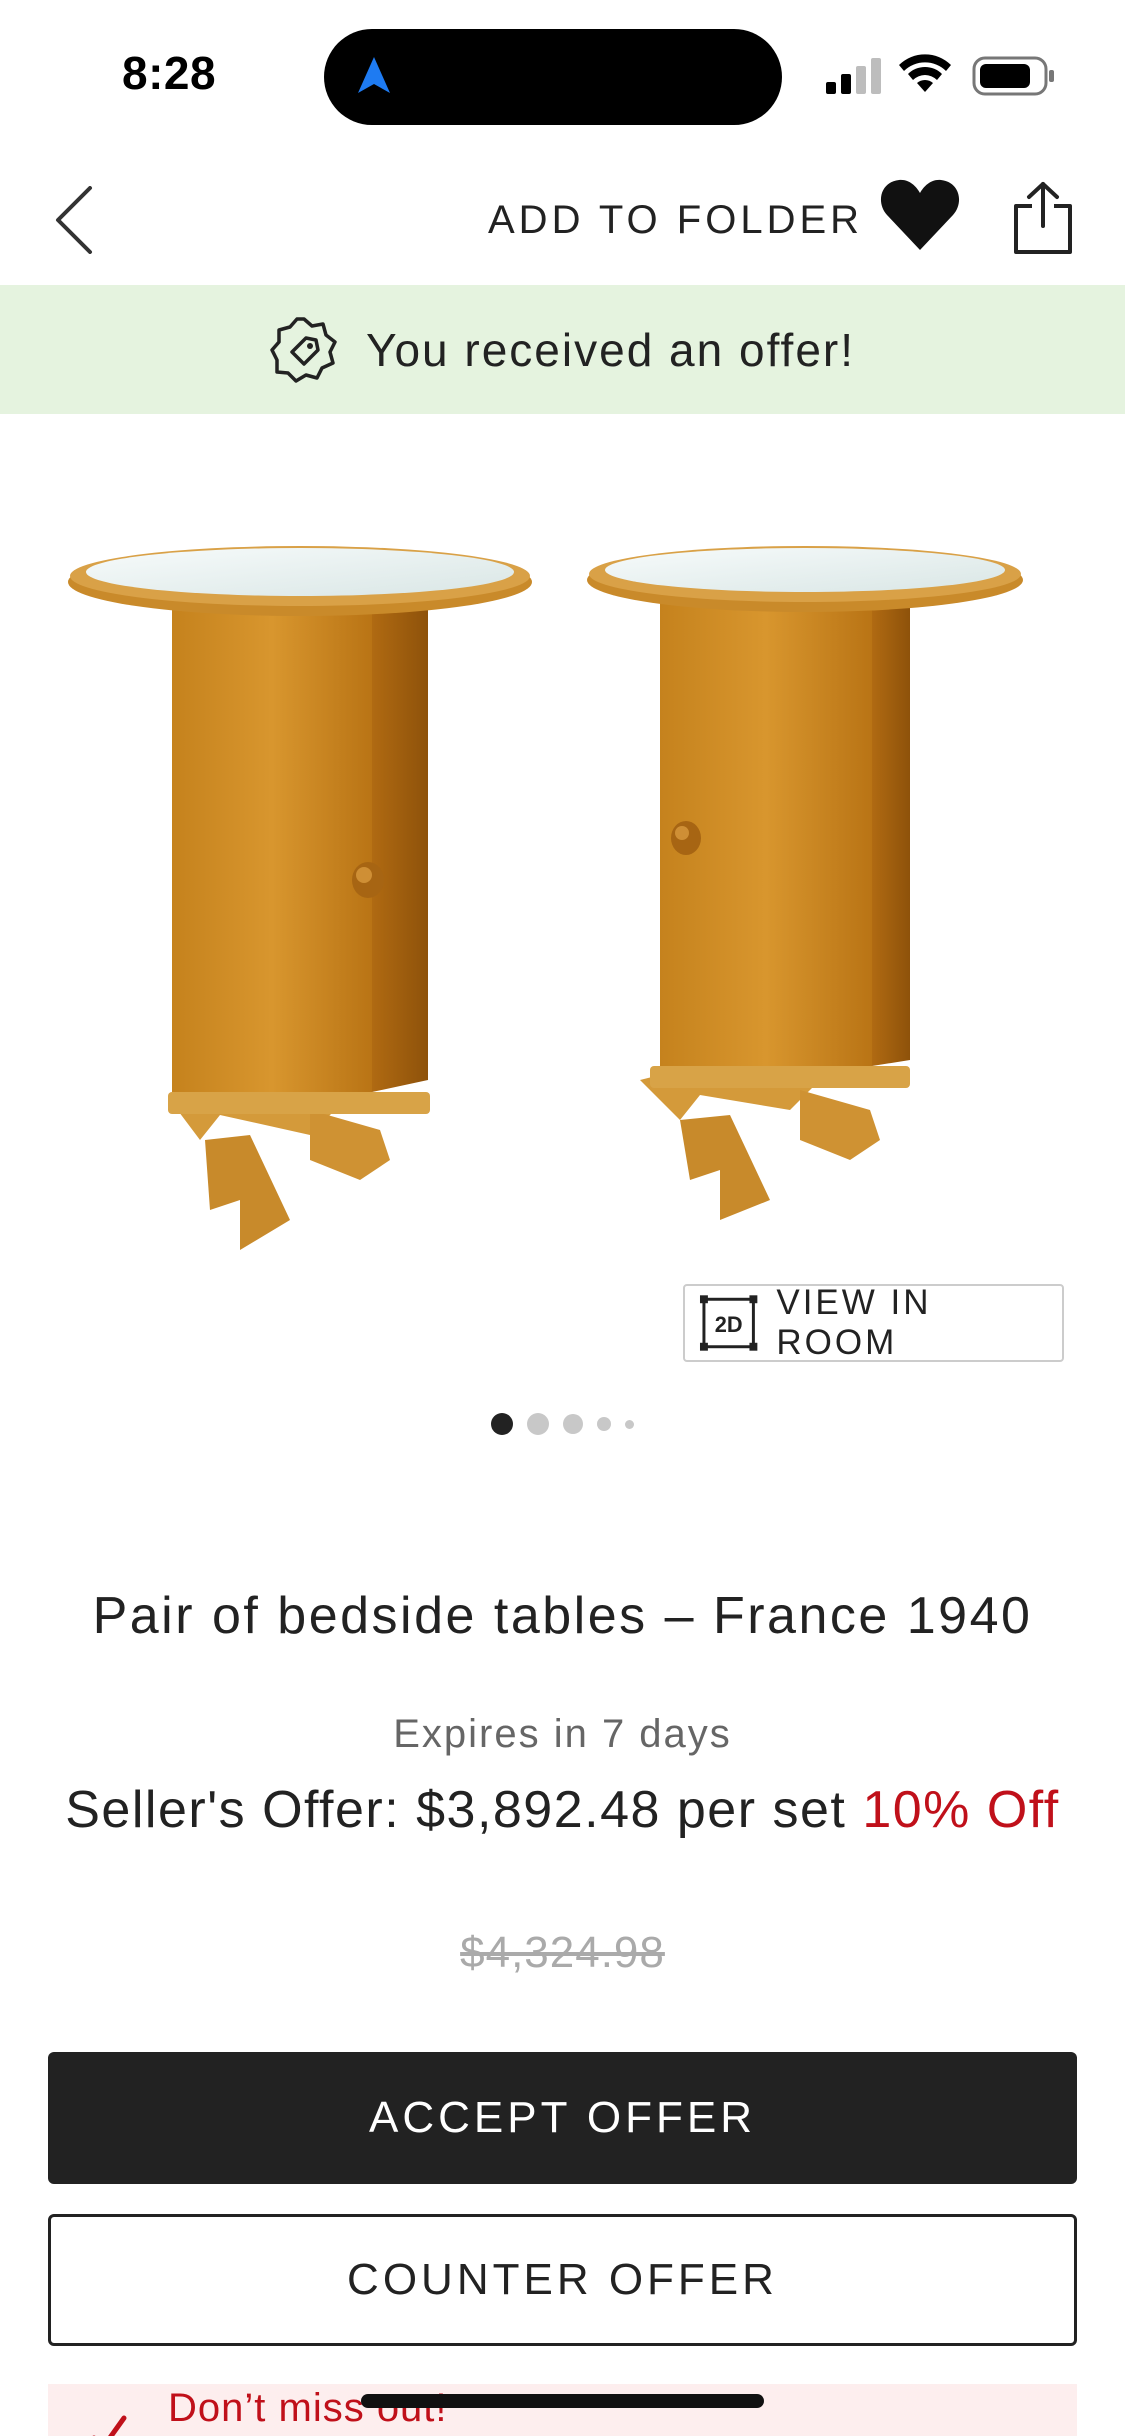 This screenshot has height=2436, width=1125. I want to click on view-in-room-label: VIEW IN ROOM, so click(854, 1322).